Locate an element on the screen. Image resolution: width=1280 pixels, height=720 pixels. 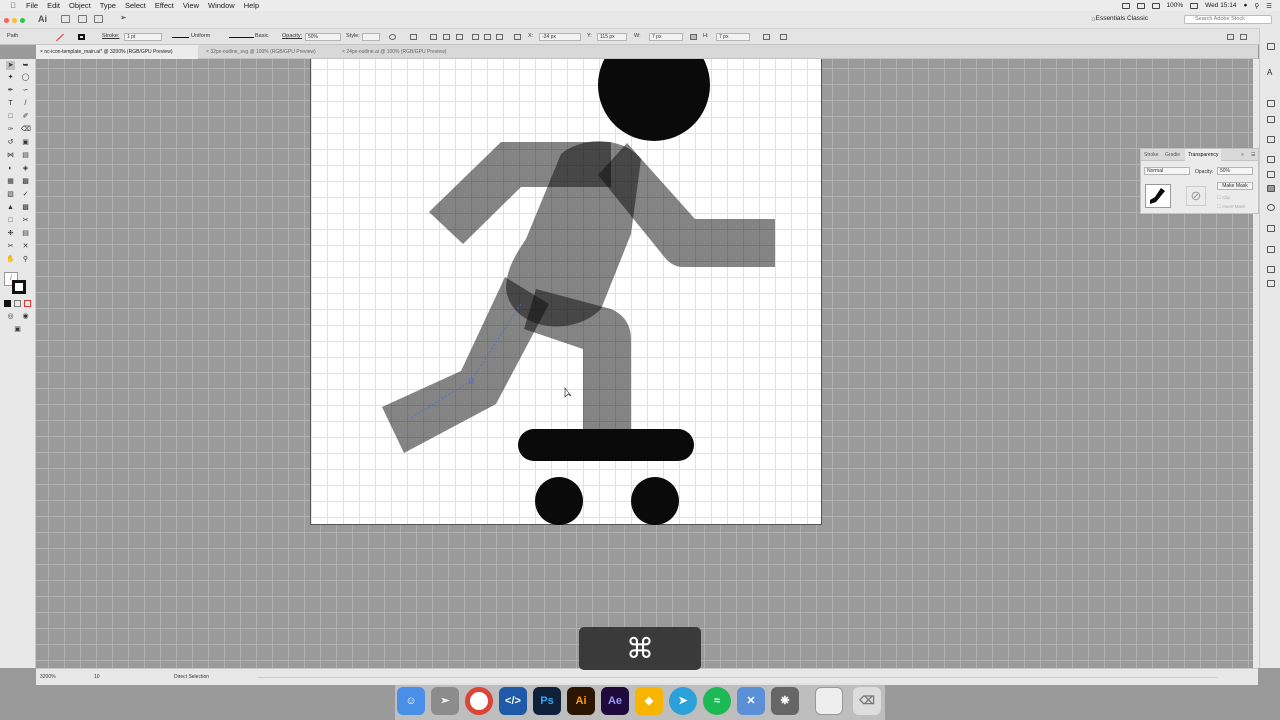
symbols-icon is located at coordinates (1271, 159).